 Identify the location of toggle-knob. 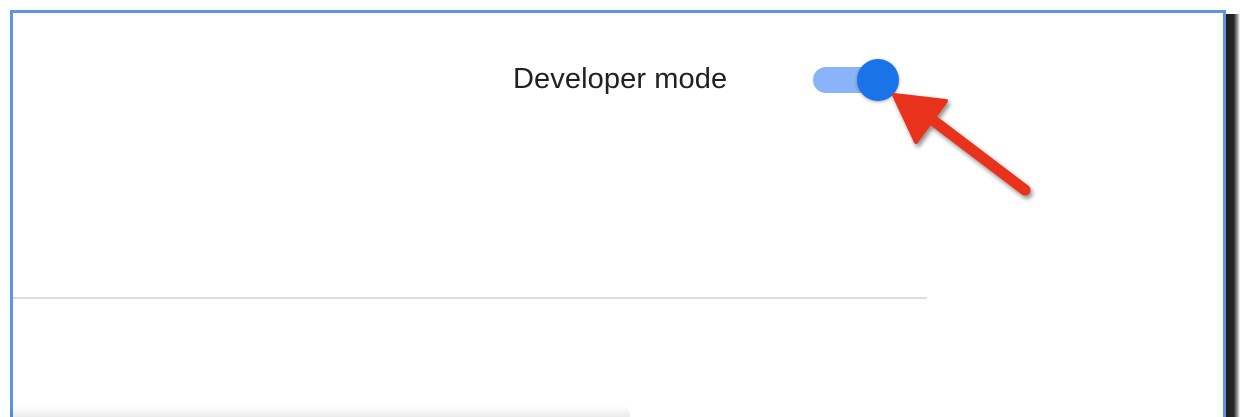
(878, 80).